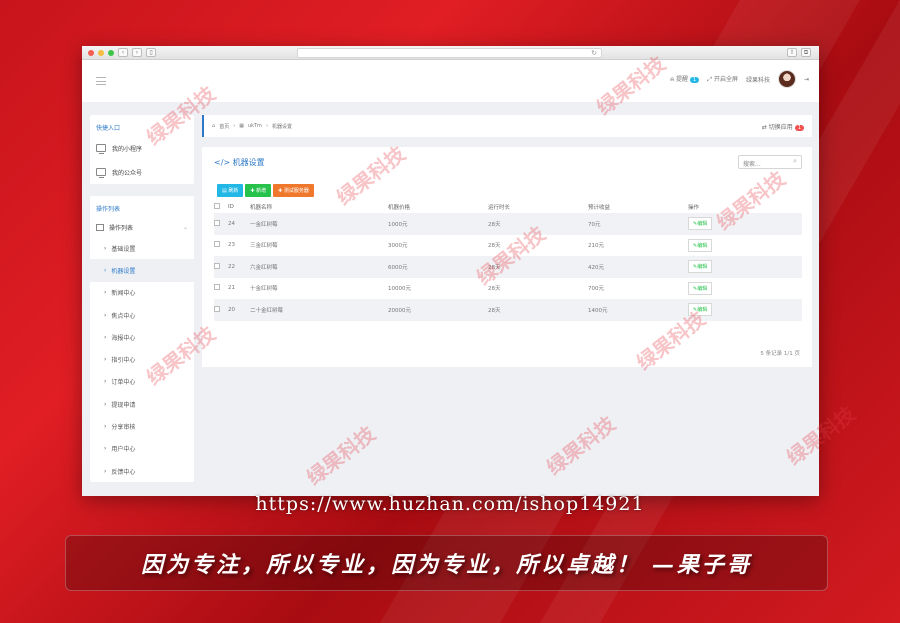  I want to click on shop-url: https://www.huzhan.com/ishop14921, so click(450, 504).